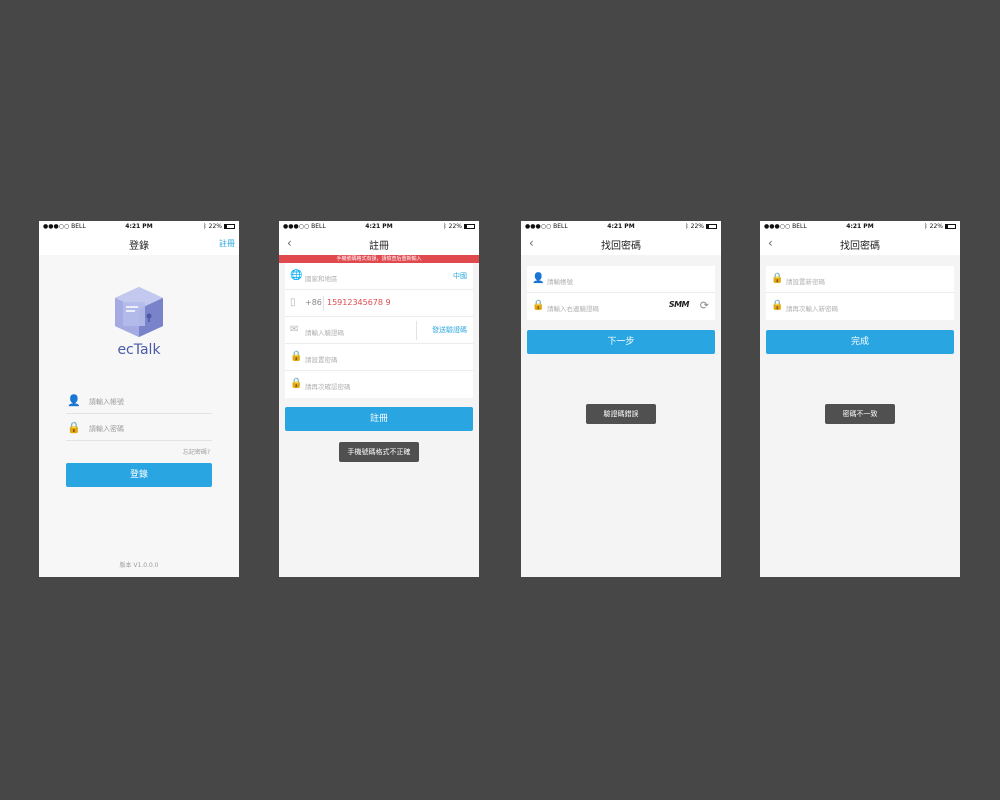  What do you see at coordinates (805, 282) in the screenshot?
I see `new-password-placeholder: 請設置新密碼` at bounding box center [805, 282].